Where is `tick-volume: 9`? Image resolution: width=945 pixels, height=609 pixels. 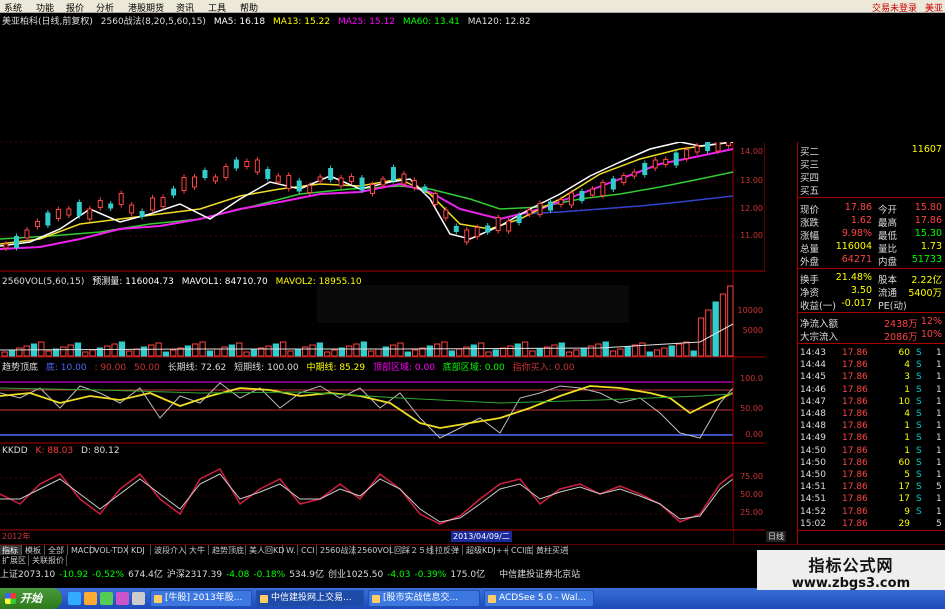
tick-volume: 9 is located at coordinates (907, 511).